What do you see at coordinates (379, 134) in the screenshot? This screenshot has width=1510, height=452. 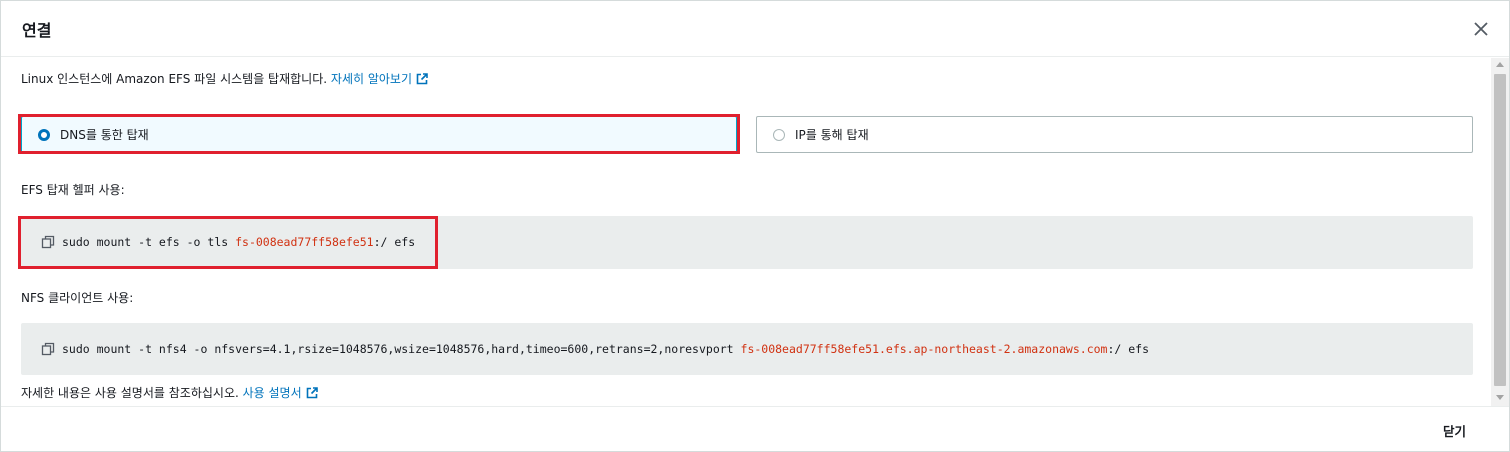 I see `mount-via-dns-option: DNS를 통한 탑재` at bounding box center [379, 134].